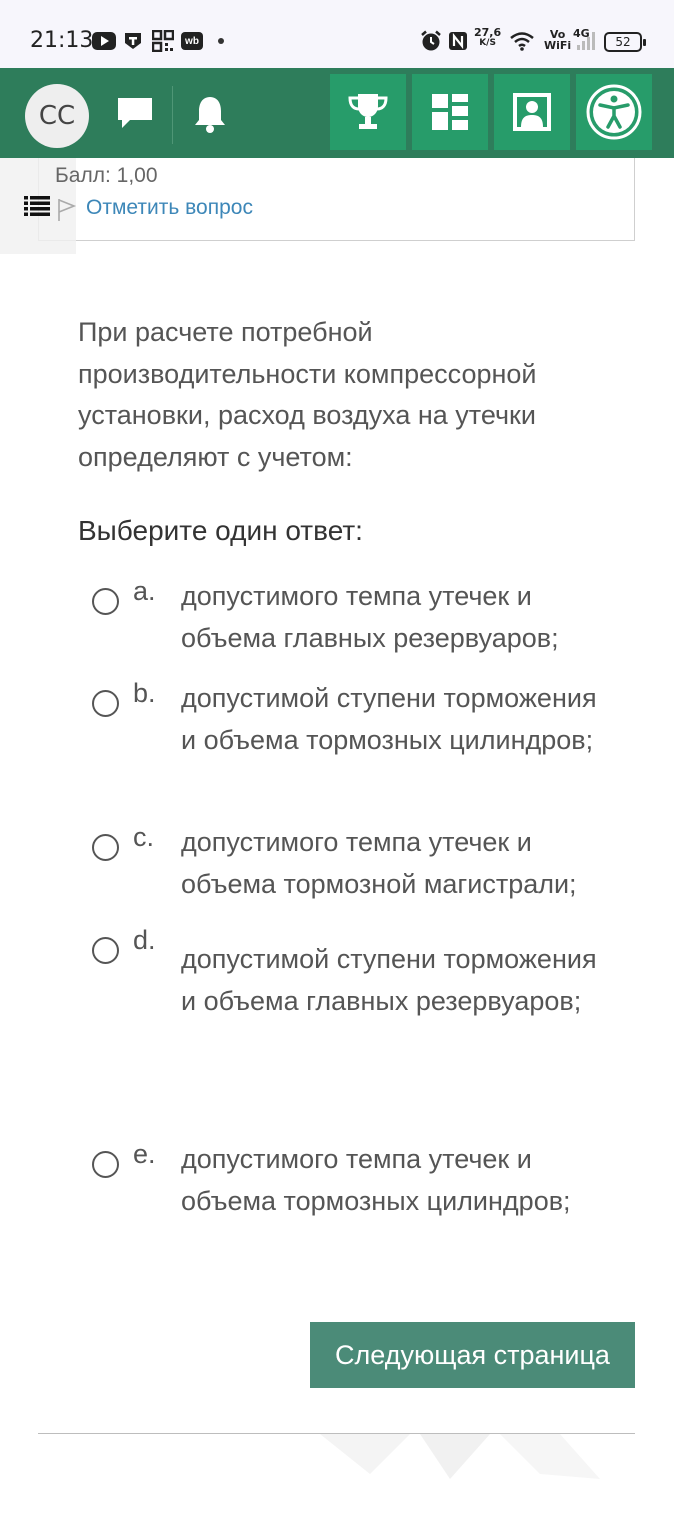 The height and width of the screenshot is (1536, 674). Describe the element at coordinates (522, 41) in the screenshot. I see `wifi-icon` at that location.